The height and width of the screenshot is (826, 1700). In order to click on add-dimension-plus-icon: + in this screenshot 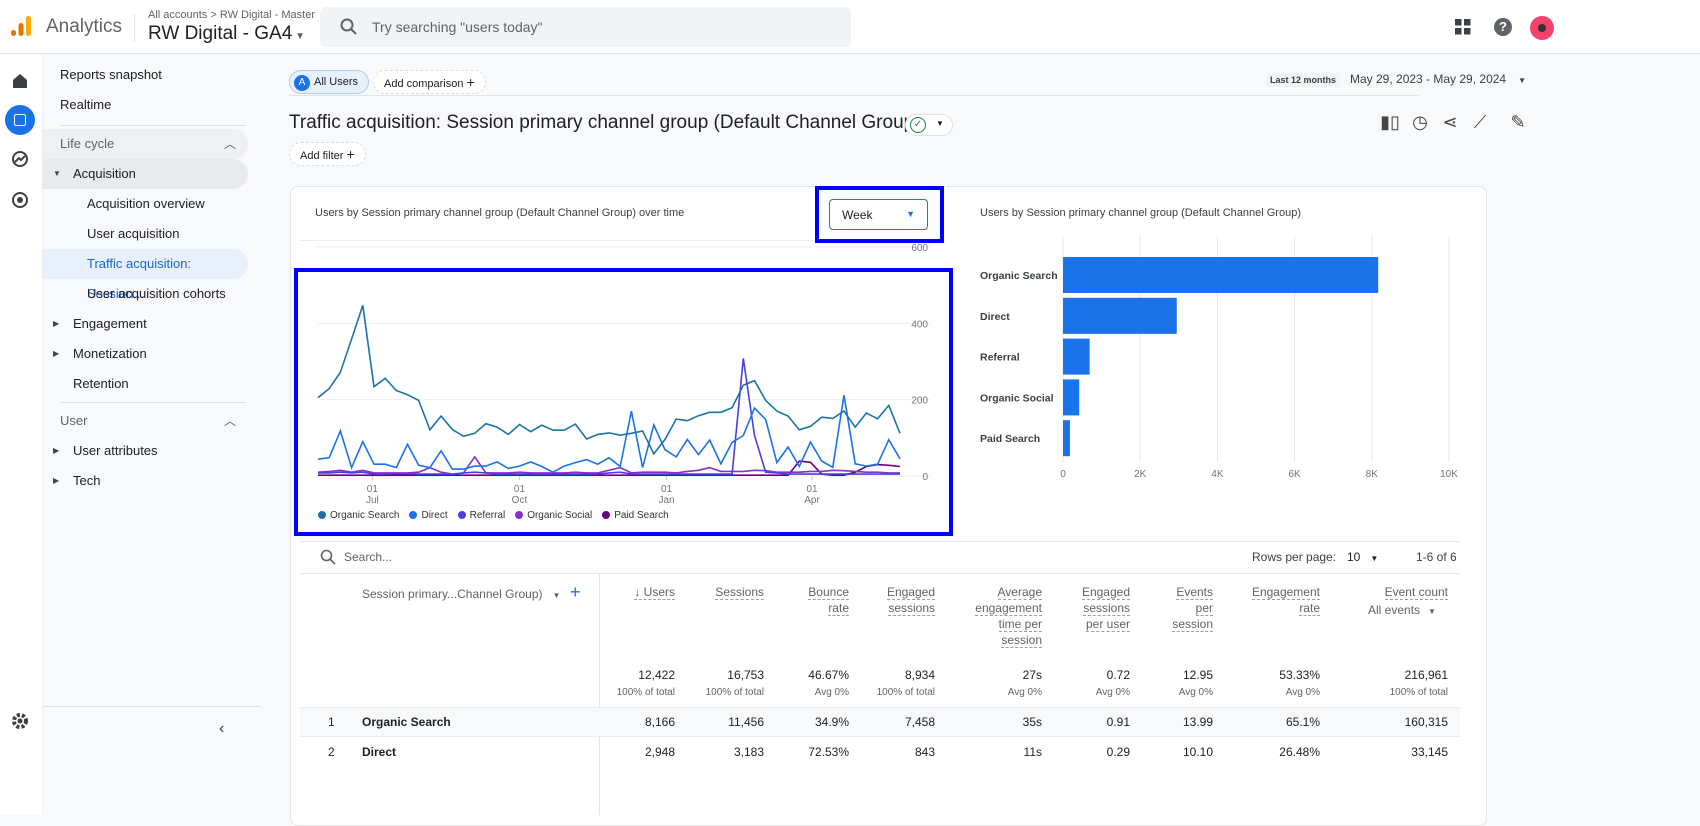, I will do `click(575, 592)`.